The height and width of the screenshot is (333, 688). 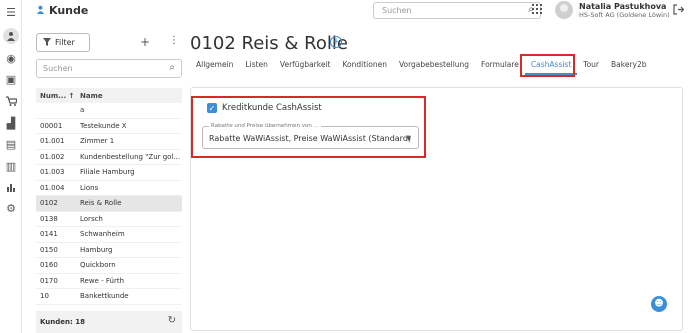 What do you see at coordinates (89, 187) in the screenshot?
I see `cell-name: Lions` at bounding box center [89, 187].